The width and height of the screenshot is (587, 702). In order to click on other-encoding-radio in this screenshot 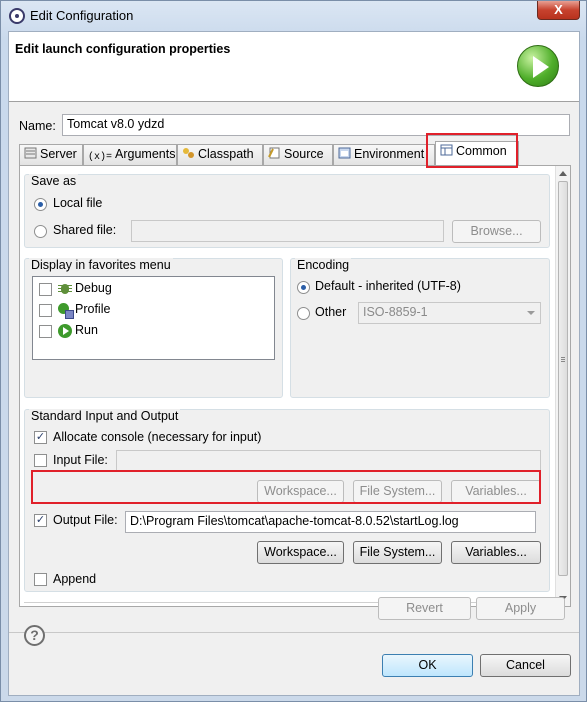, I will do `click(303, 313)`.